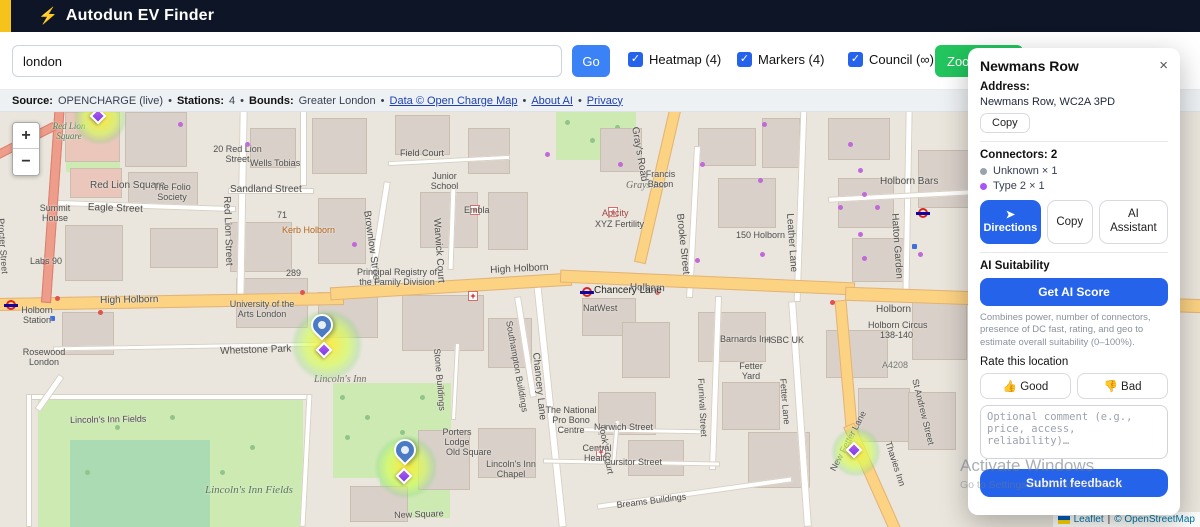 This screenshot has height=527, width=1200. Describe the element at coordinates (271, 100) in the screenshot. I see `bounds-label: Bounds:` at that location.